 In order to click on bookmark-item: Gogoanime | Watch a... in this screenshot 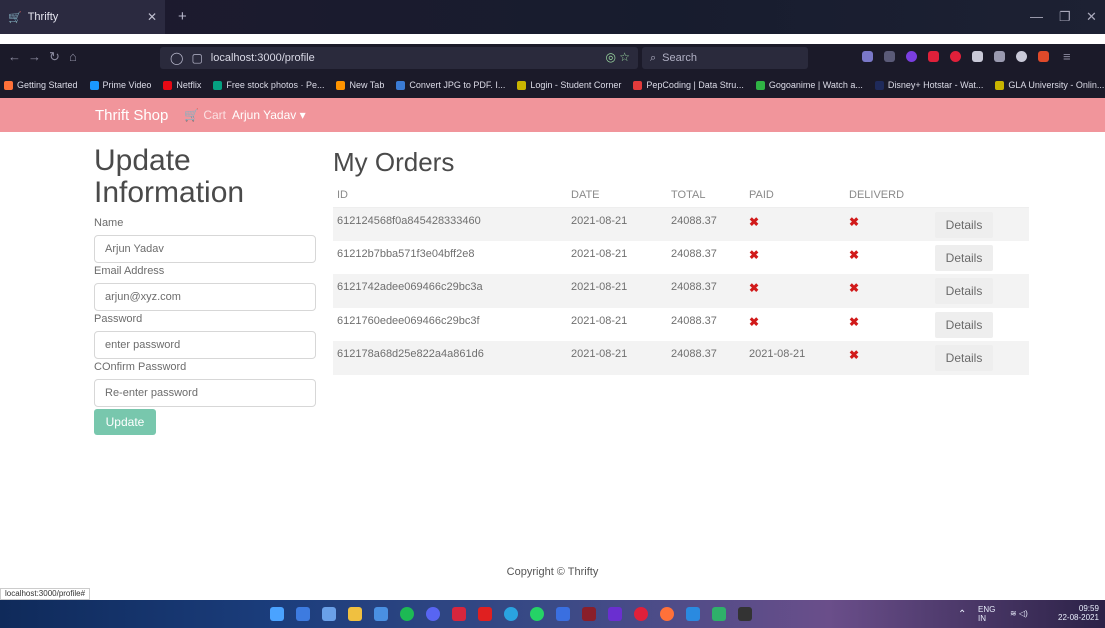, I will do `click(809, 85)`.